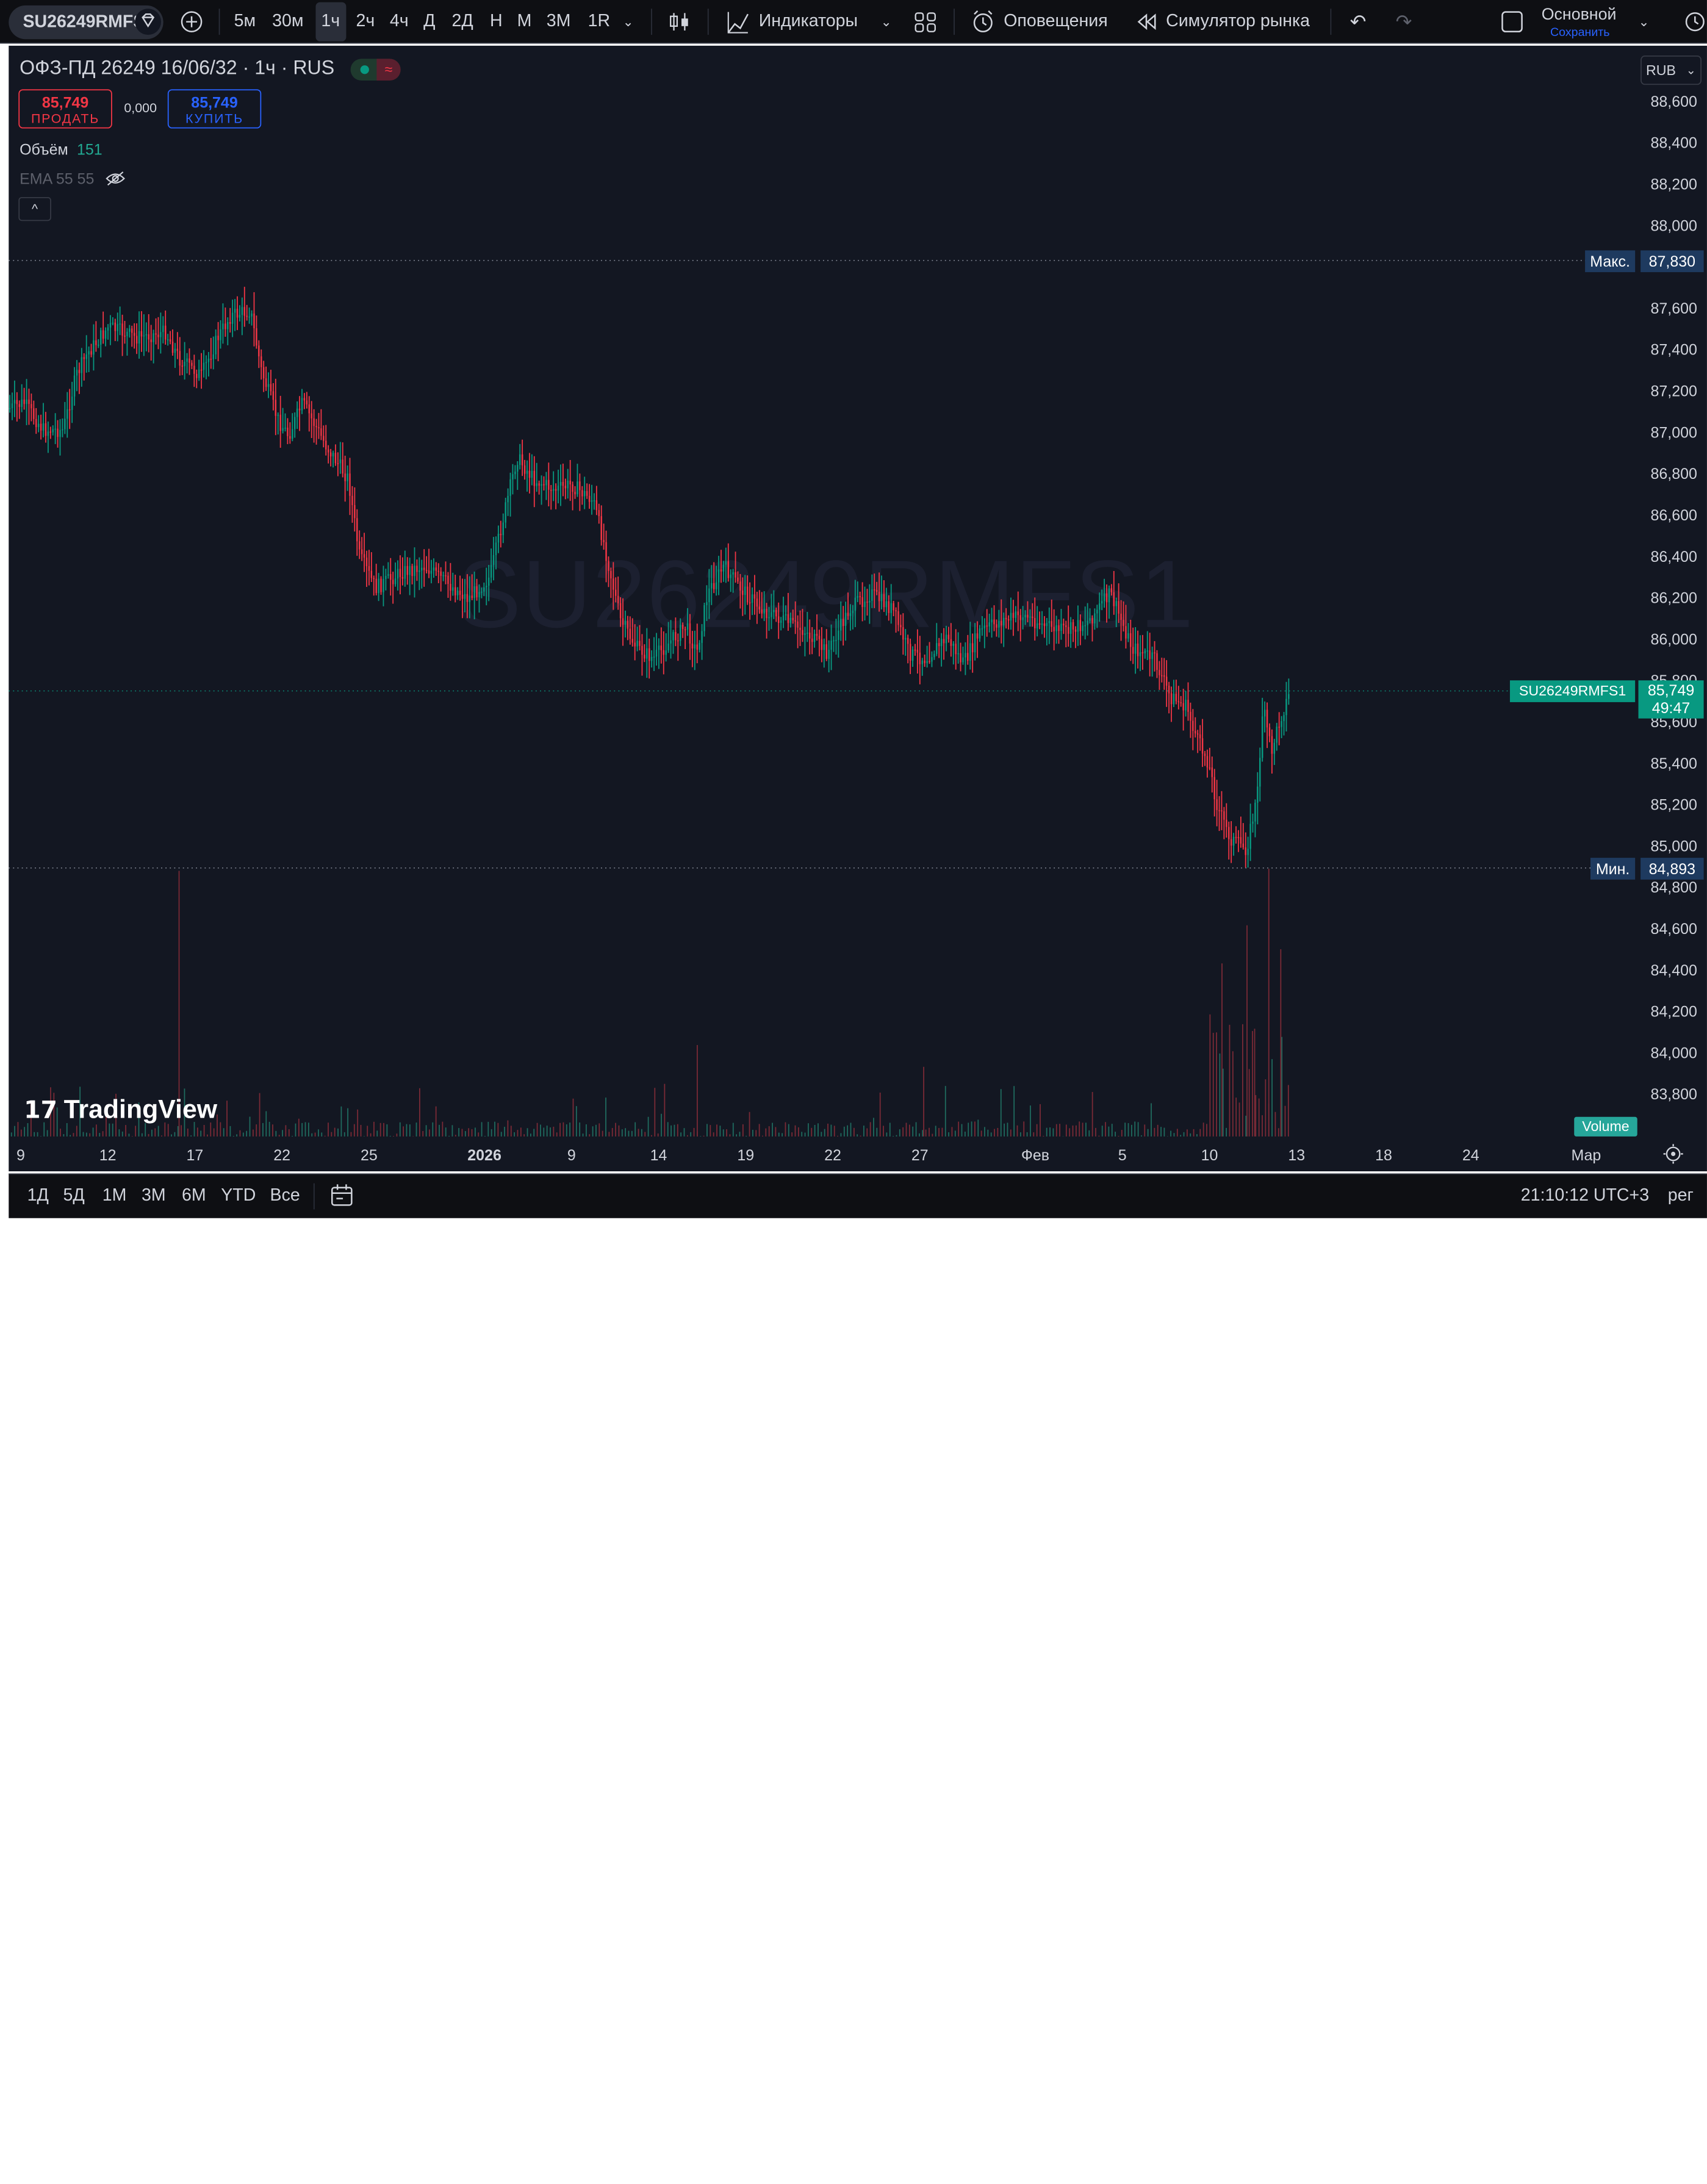  Describe the element at coordinates (65, 118) in the screenshot. I see `sell-label: ПРОДАТЬ` at that location.